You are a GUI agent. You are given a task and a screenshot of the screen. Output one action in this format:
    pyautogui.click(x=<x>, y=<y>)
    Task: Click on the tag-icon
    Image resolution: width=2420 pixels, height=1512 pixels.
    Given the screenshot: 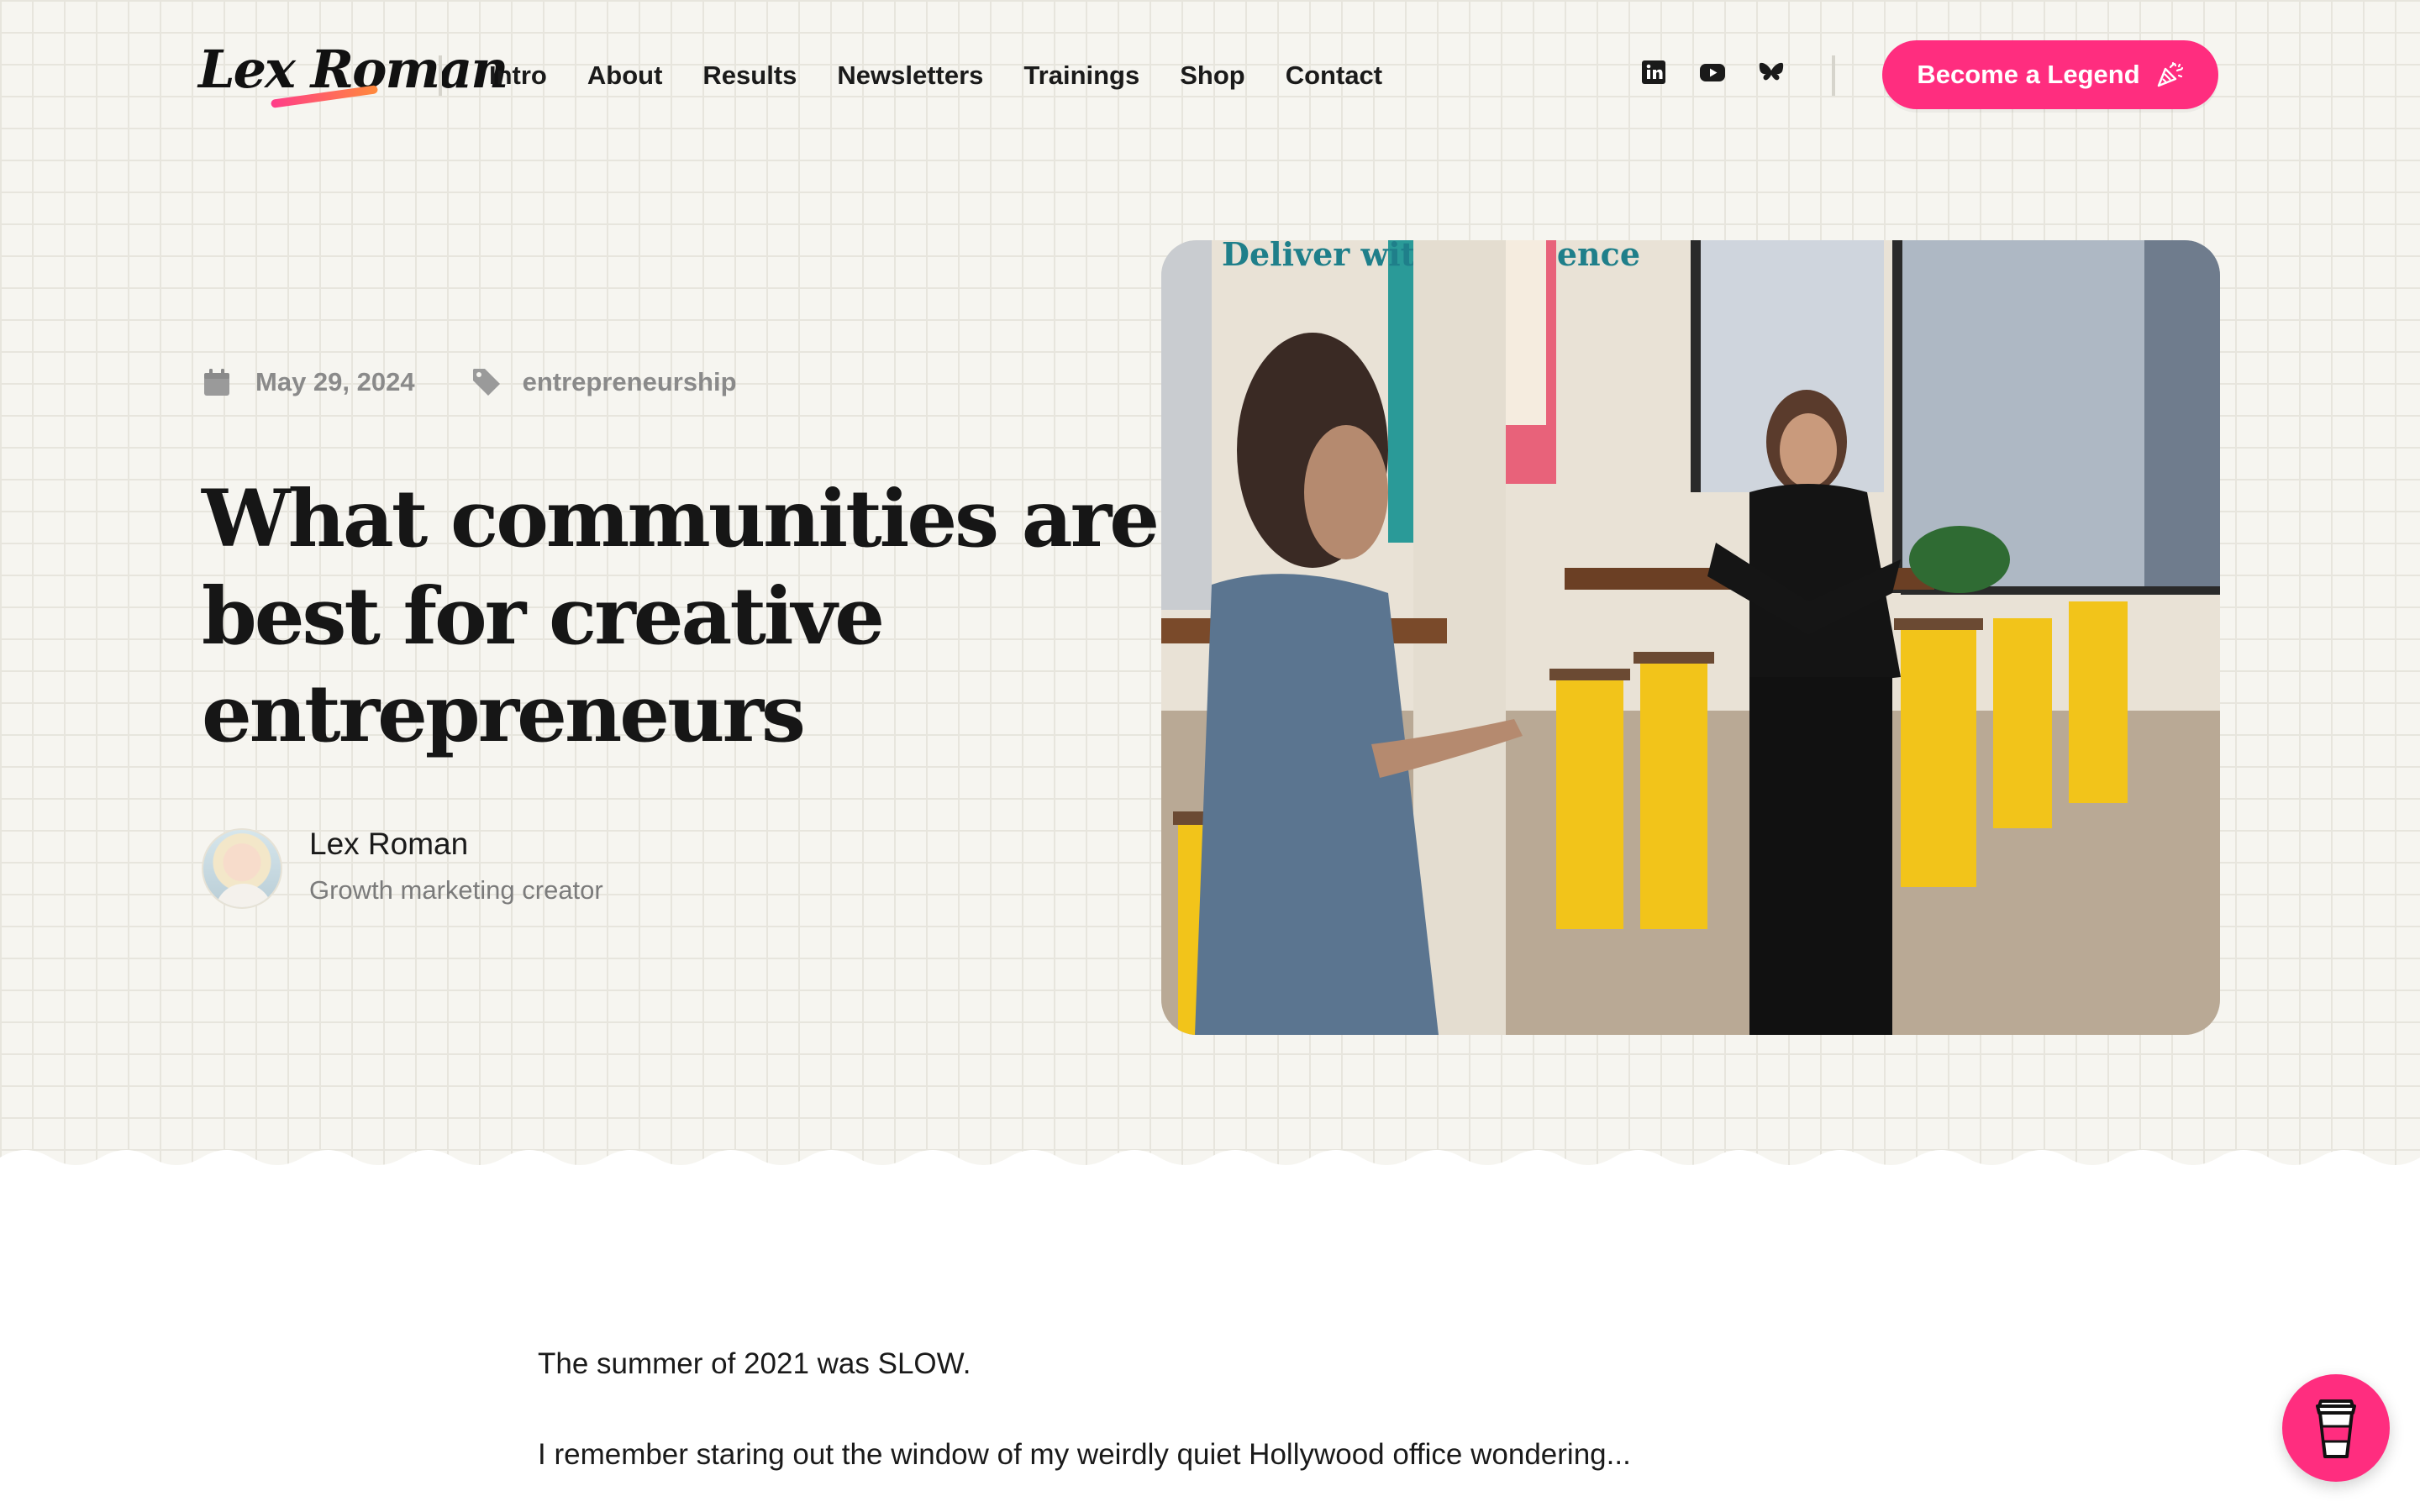 What is the action you would take?
    pyautogui.click(x=486, y=382)
    